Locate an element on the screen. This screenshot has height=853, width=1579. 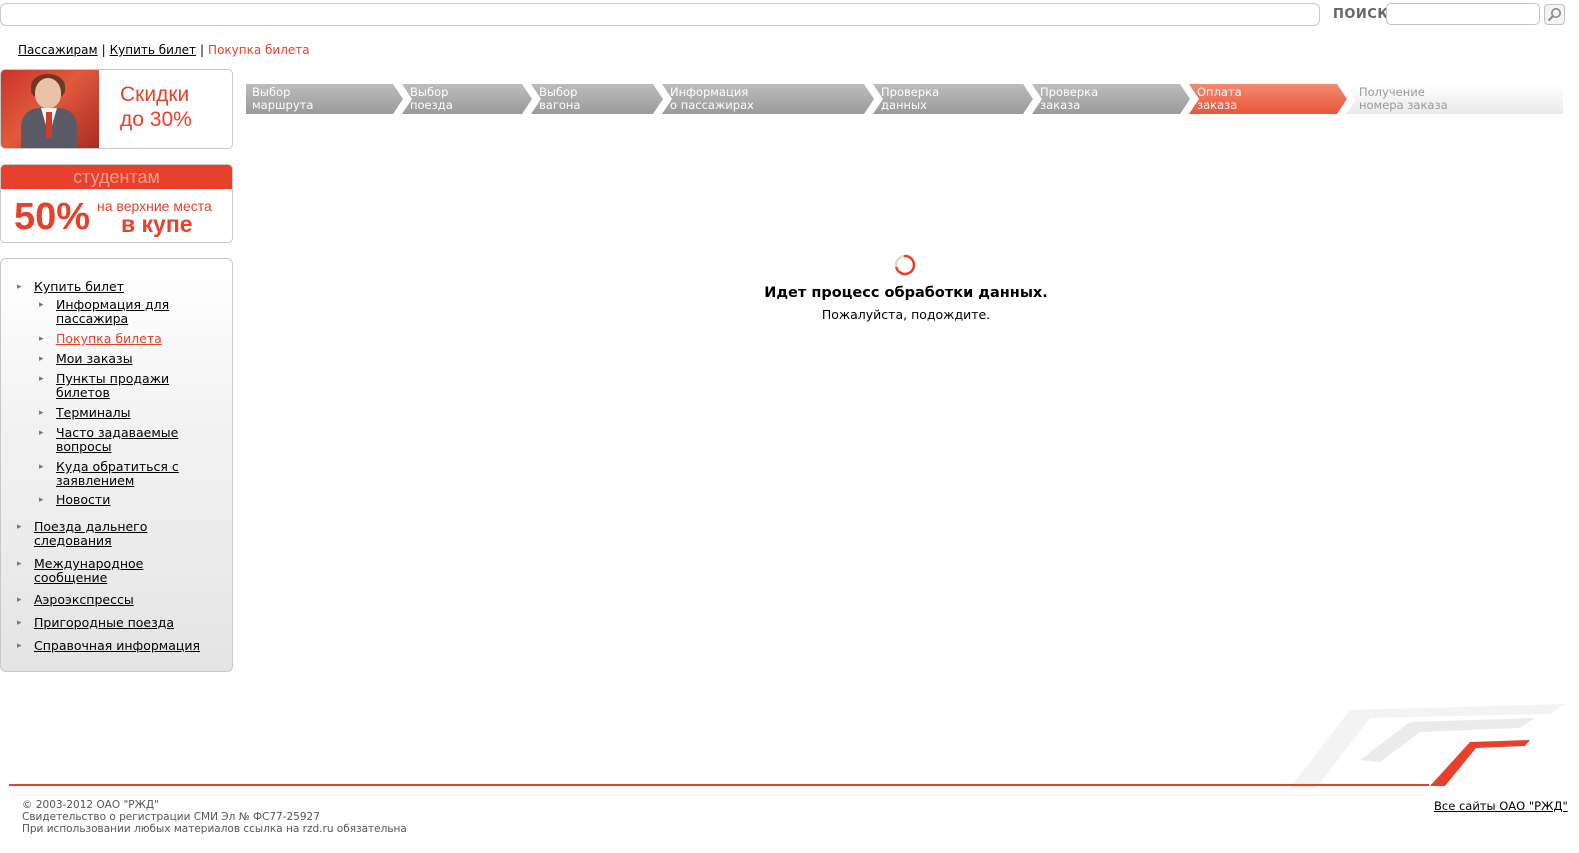
breadcrumb-current: Покупка билета is located at coordinates (259, 50).